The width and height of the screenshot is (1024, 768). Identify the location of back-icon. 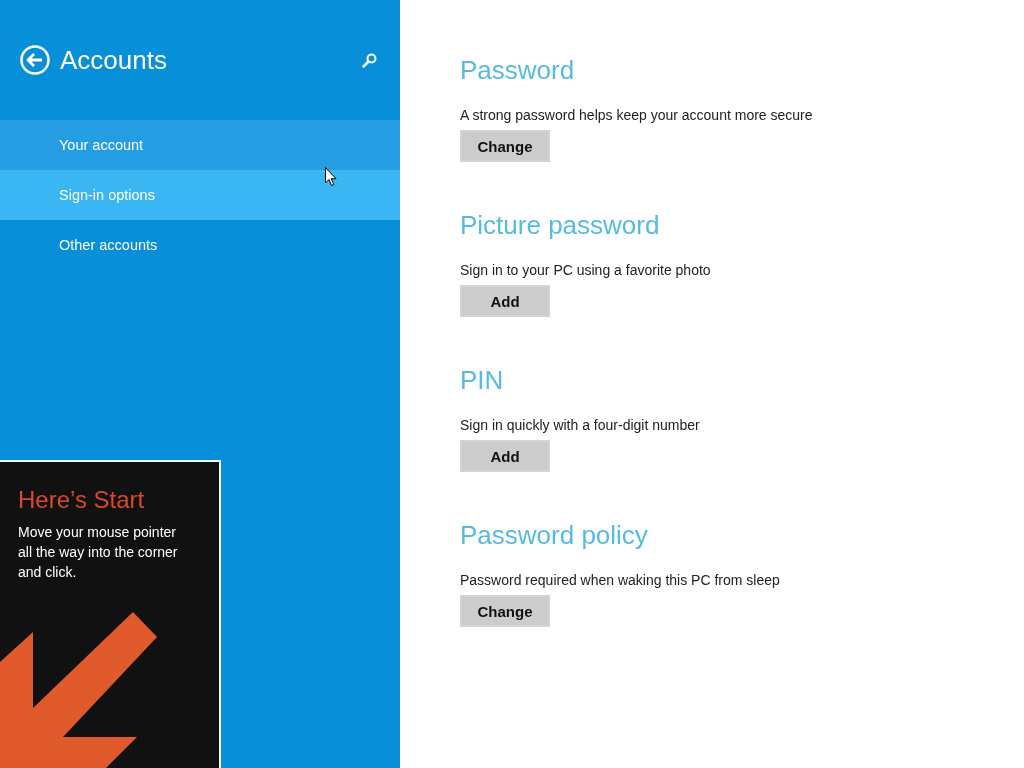
(35, 60).